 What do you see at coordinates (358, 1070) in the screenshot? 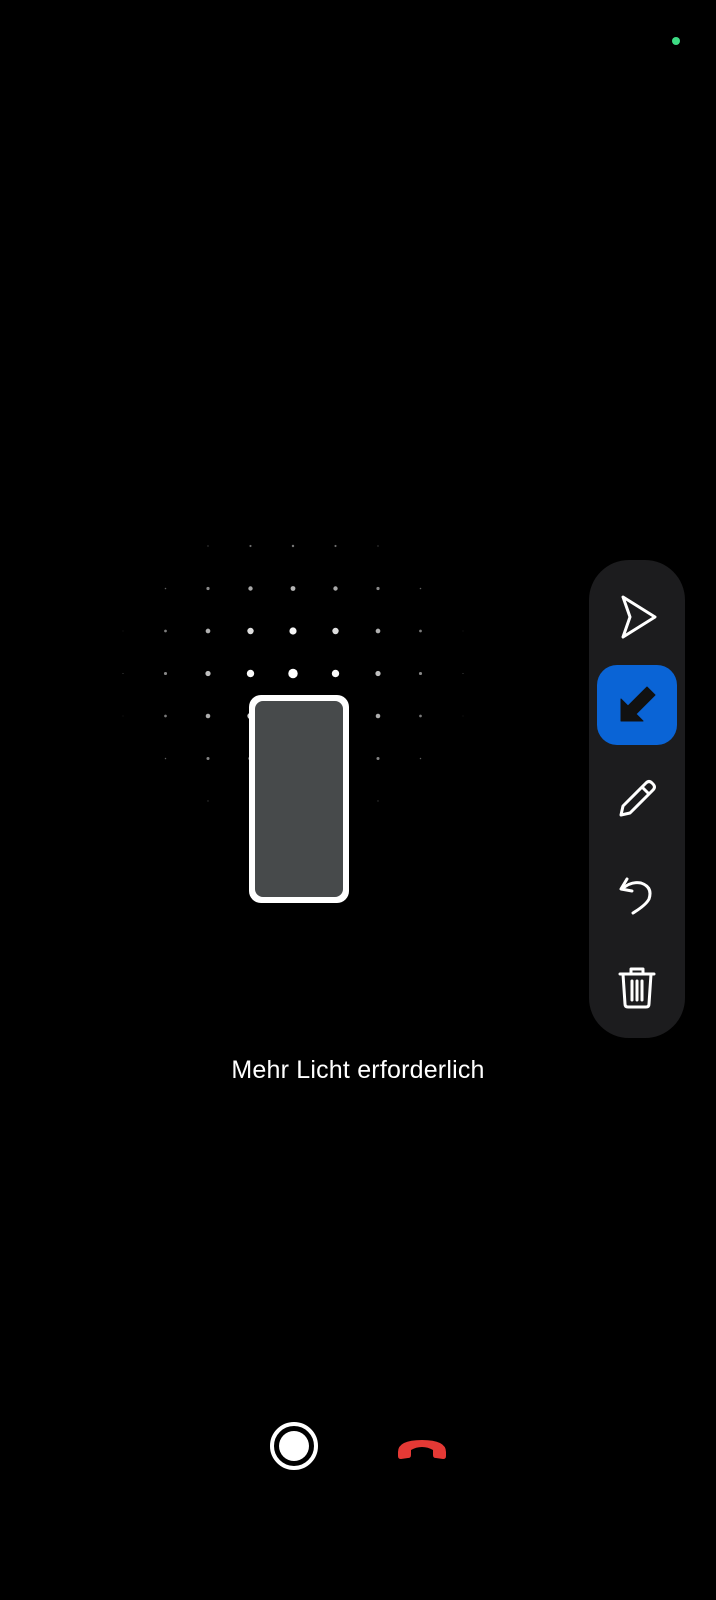
I see `hint-text: Mehr Licht erforderlich` at bounding box center [358, 1070].